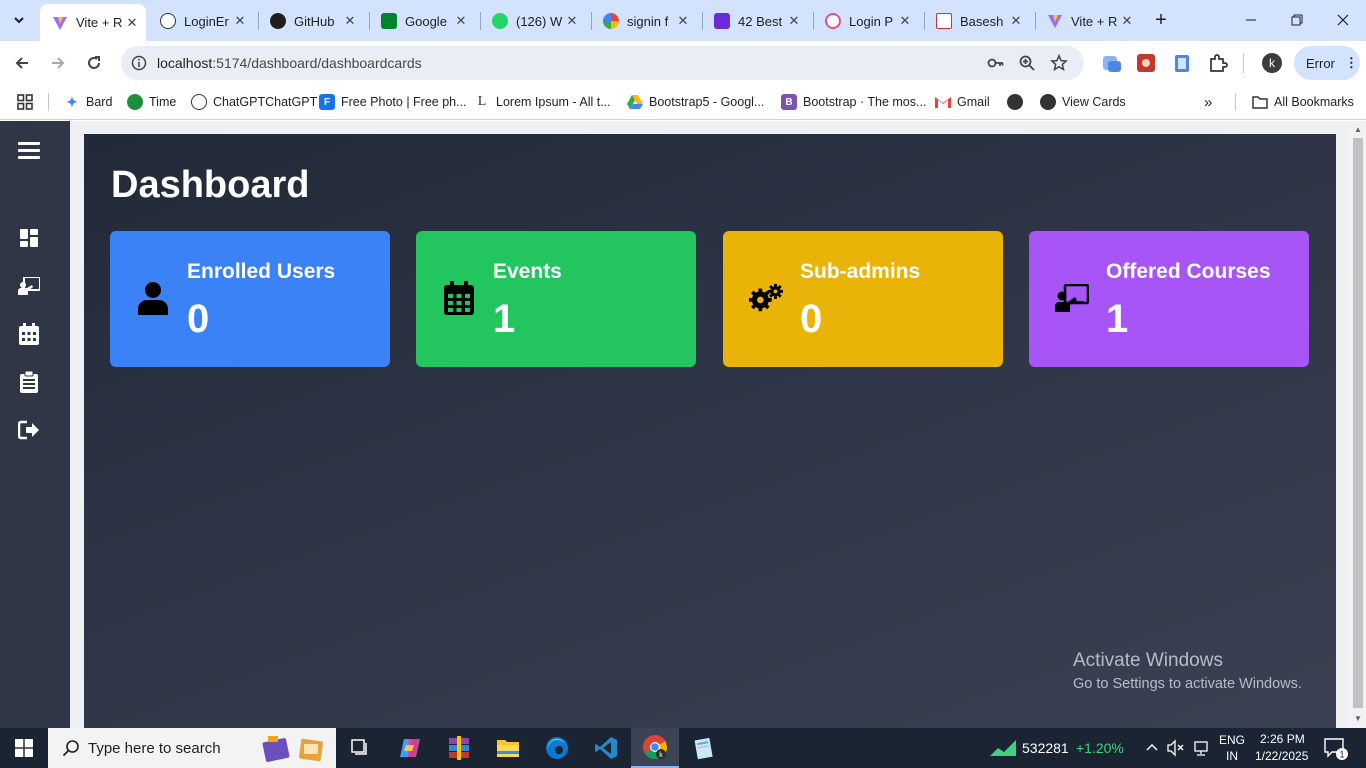  I want to click on scroll-down-icon: ▼, so click(1358, 719).